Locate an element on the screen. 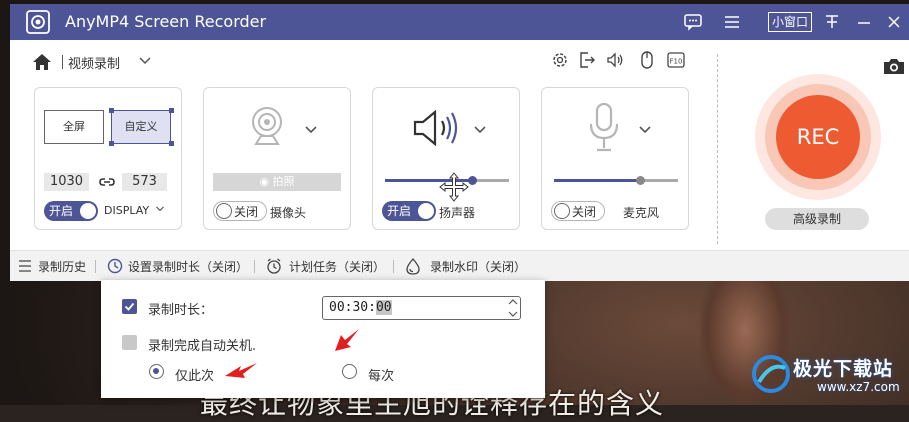 This screenshot has height=422, width=909. duration-checkbox is located at coordinates (129, 306).